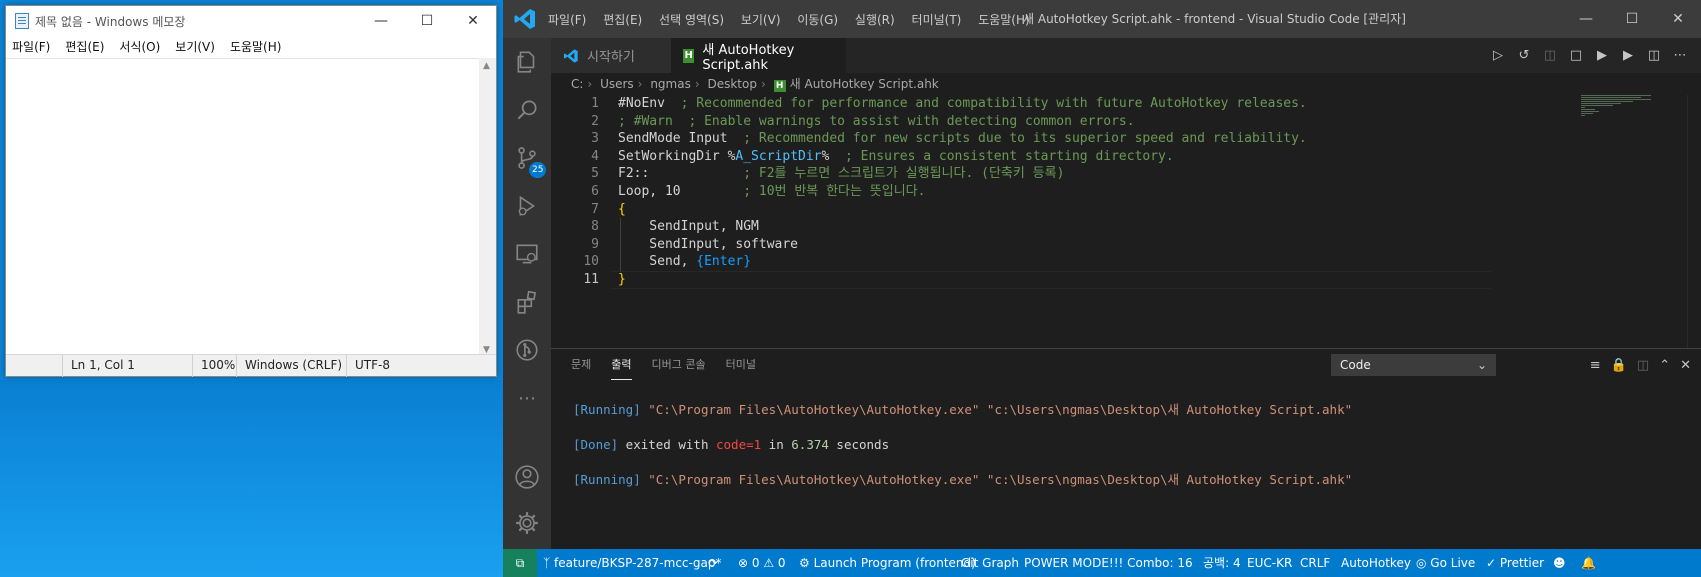 Image resolution: width=1701 pixels, height=577 pixels. I want to click on extensions-icon, so click(527, 302).